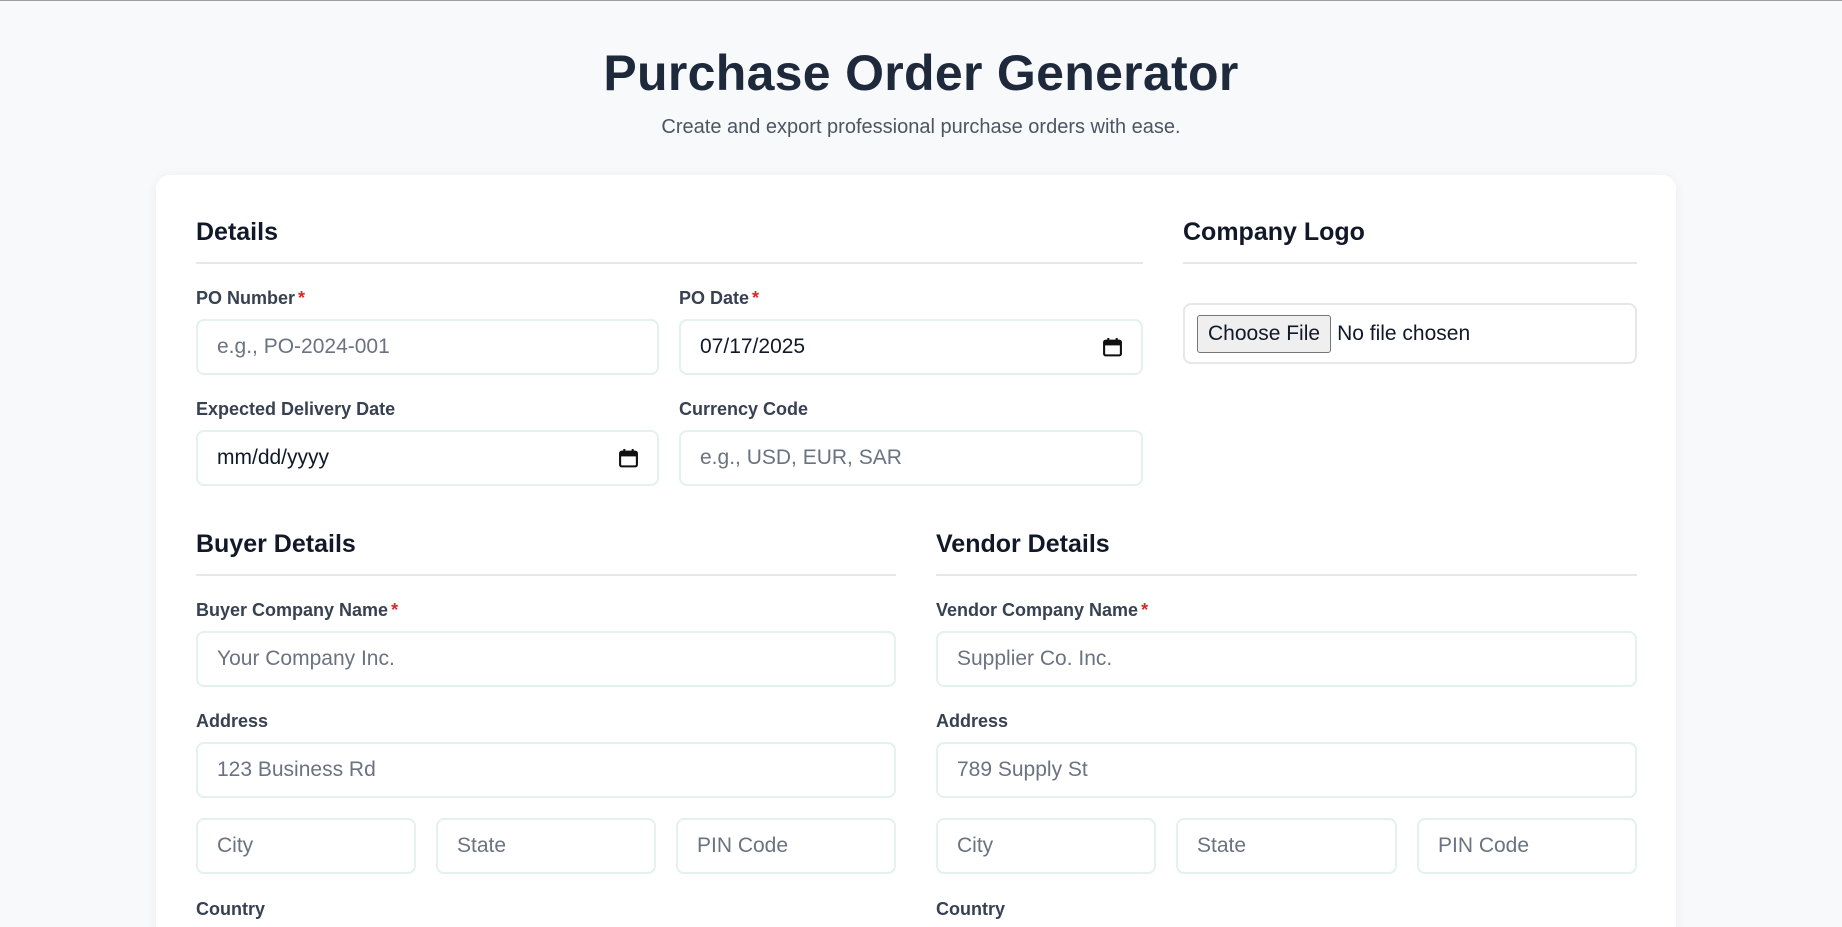  I want to click on po-number-input: e.g., PO-2024-001, so click(427, 347).